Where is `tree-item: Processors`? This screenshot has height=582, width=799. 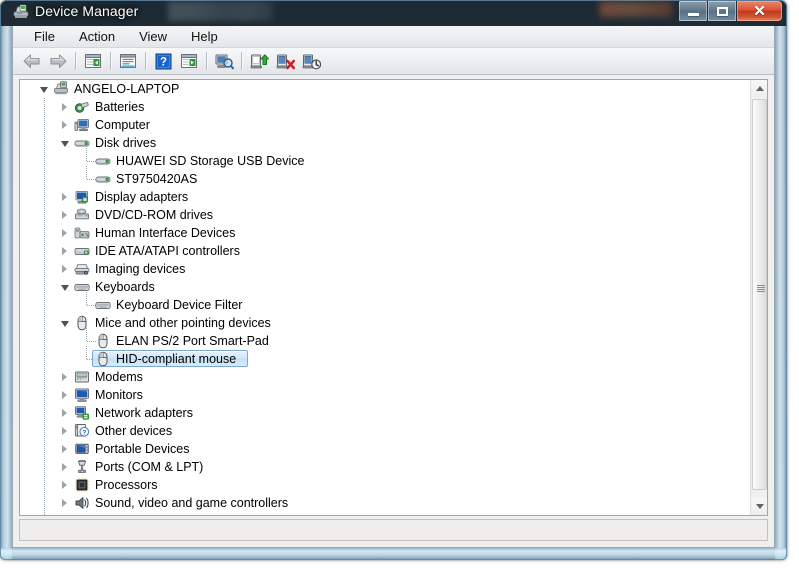 tree-item: Processors is located at coordinates (385, 485).